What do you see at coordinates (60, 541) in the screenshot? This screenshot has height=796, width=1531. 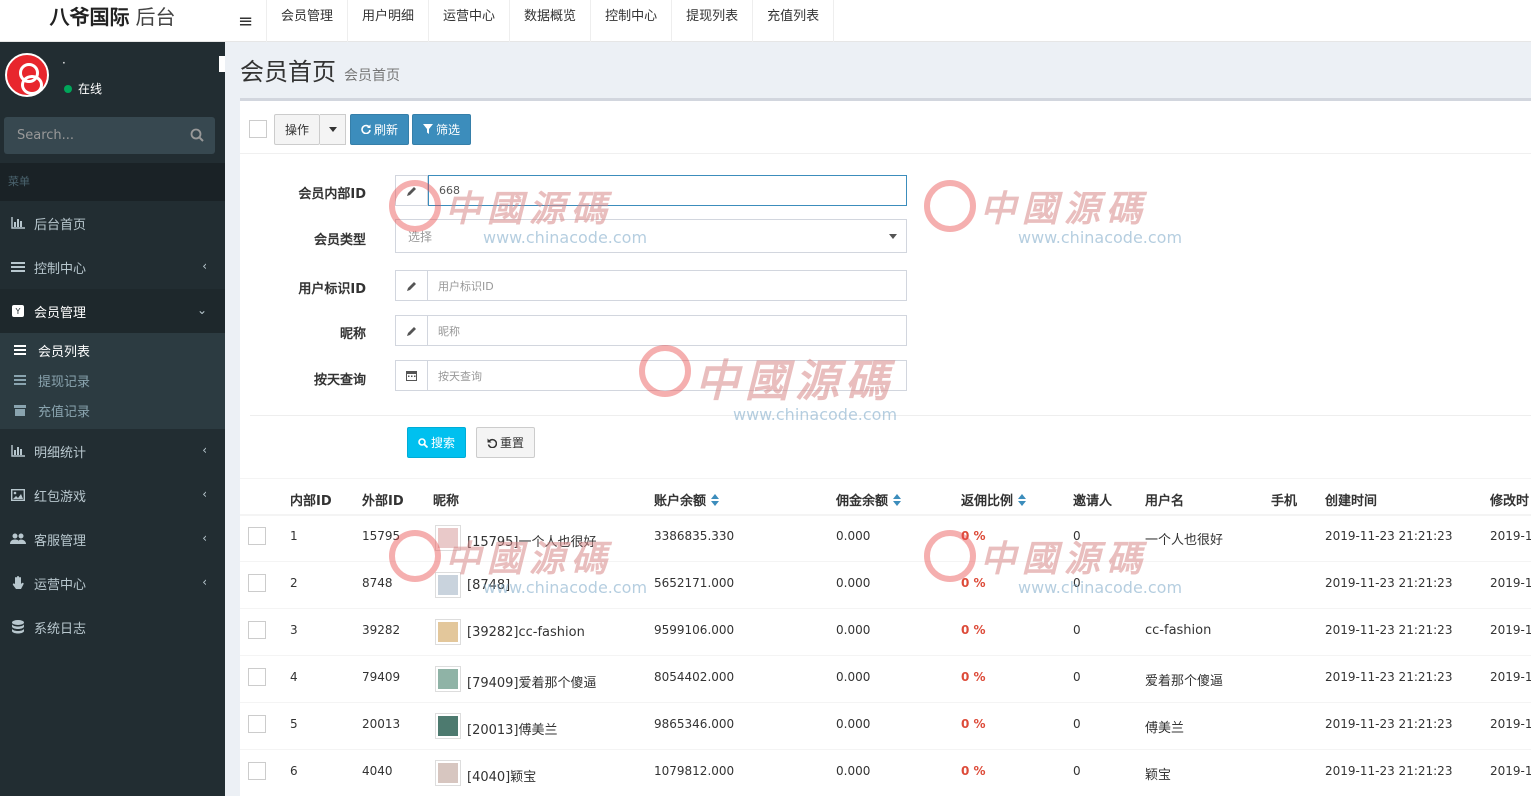 I see `sidebar-item-label: 客服管理` at bounding box center [60, 541].